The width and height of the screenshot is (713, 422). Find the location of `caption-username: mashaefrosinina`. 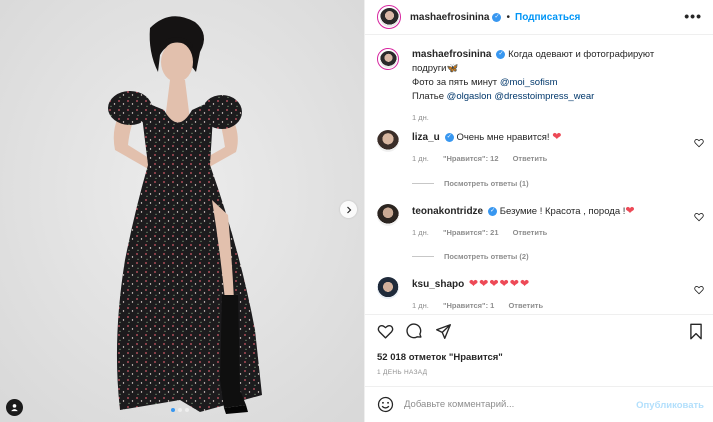

caption-username: mashaefrosinina is located at coordinates (451, 54).